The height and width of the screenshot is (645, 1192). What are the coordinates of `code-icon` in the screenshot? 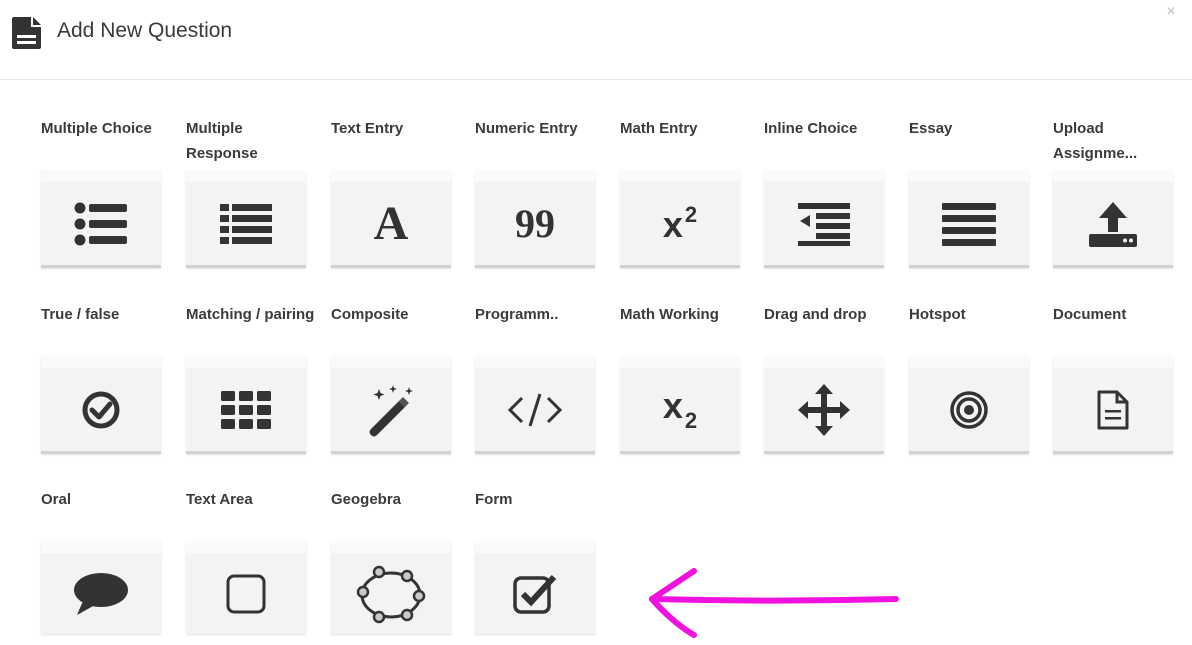 It's located at (535, 409).